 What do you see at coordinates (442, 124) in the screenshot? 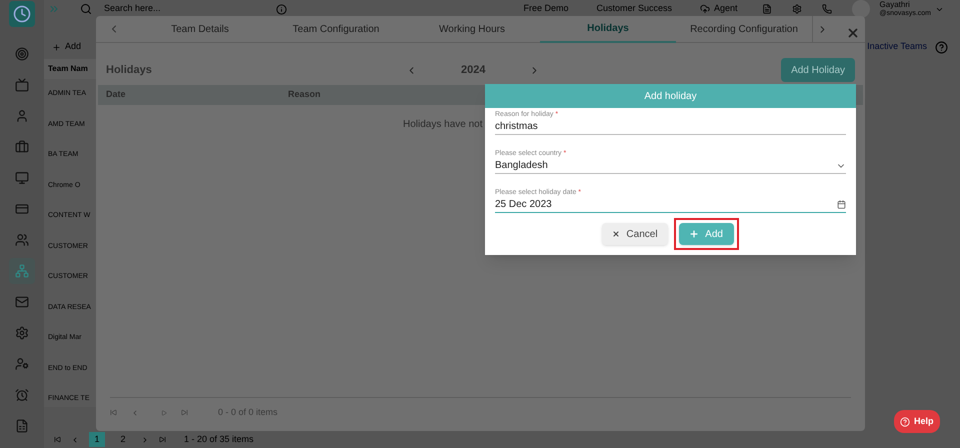
I see `empty-message: Holidays have not` at bounding box center [442, 124].